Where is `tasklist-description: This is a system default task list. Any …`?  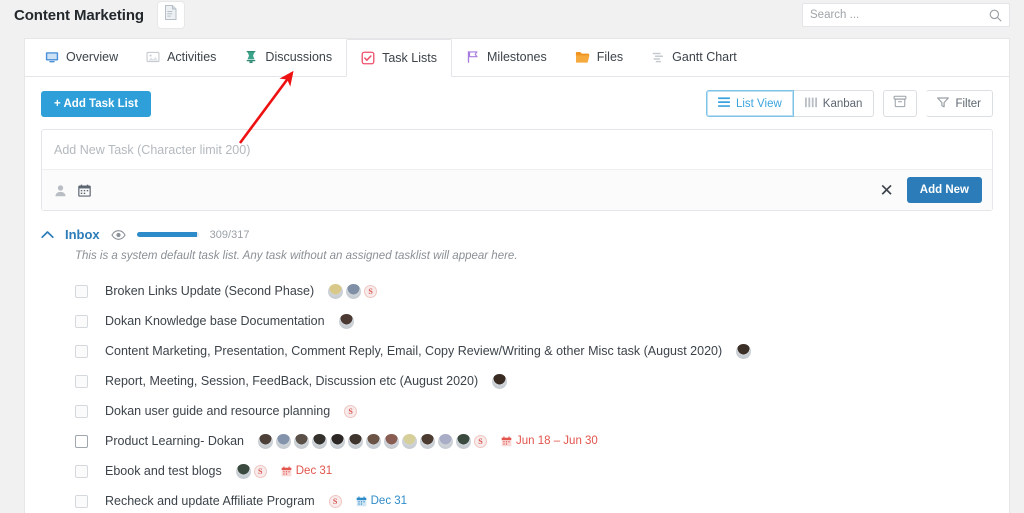 tasklist-description: This is a system default task list. Any … is located at coordinates (296, 256).